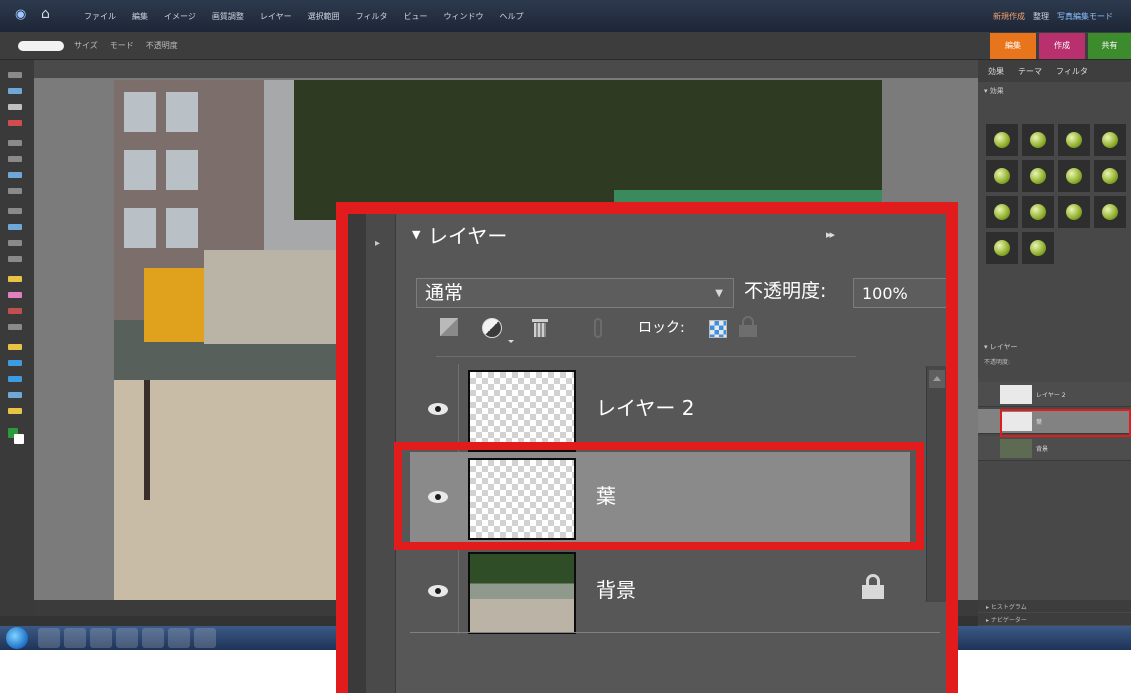  What do you see at coordinates (49, 638) in the screenshot?
I see `ie-taskbar-icon` at bounding box center [49, 638].